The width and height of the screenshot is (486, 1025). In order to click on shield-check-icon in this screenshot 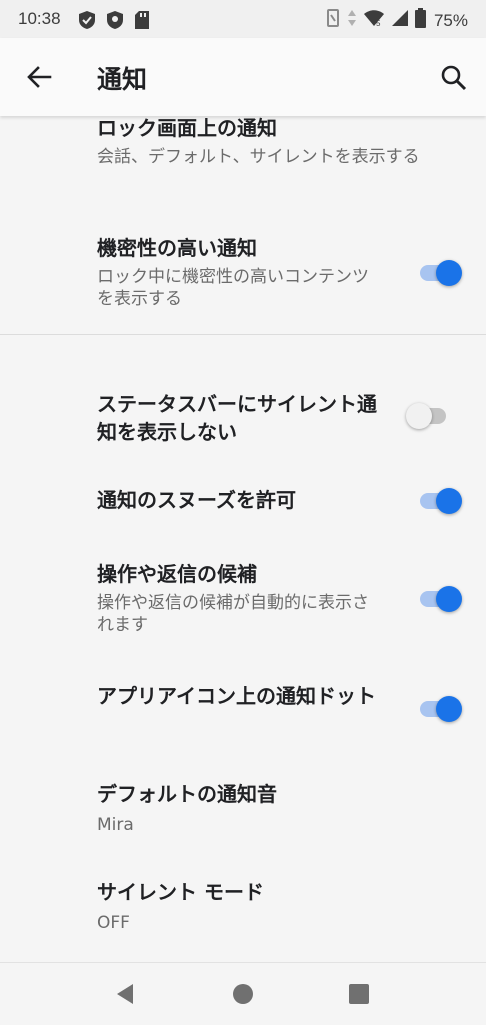, I will do `click(87, 22)`.